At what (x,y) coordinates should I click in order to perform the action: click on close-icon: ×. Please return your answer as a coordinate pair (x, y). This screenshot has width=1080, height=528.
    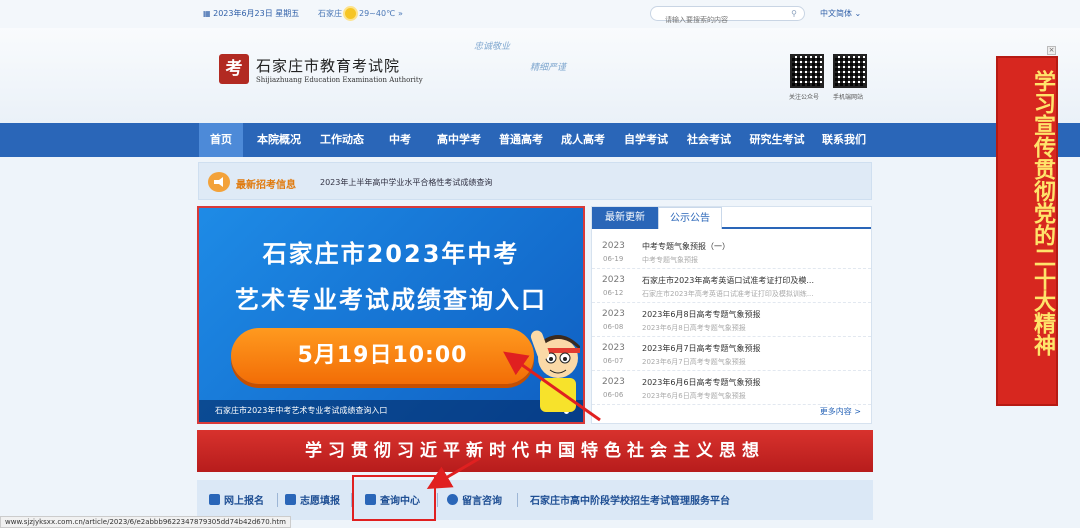
    Looking at the image, I should click on (1051, 50).